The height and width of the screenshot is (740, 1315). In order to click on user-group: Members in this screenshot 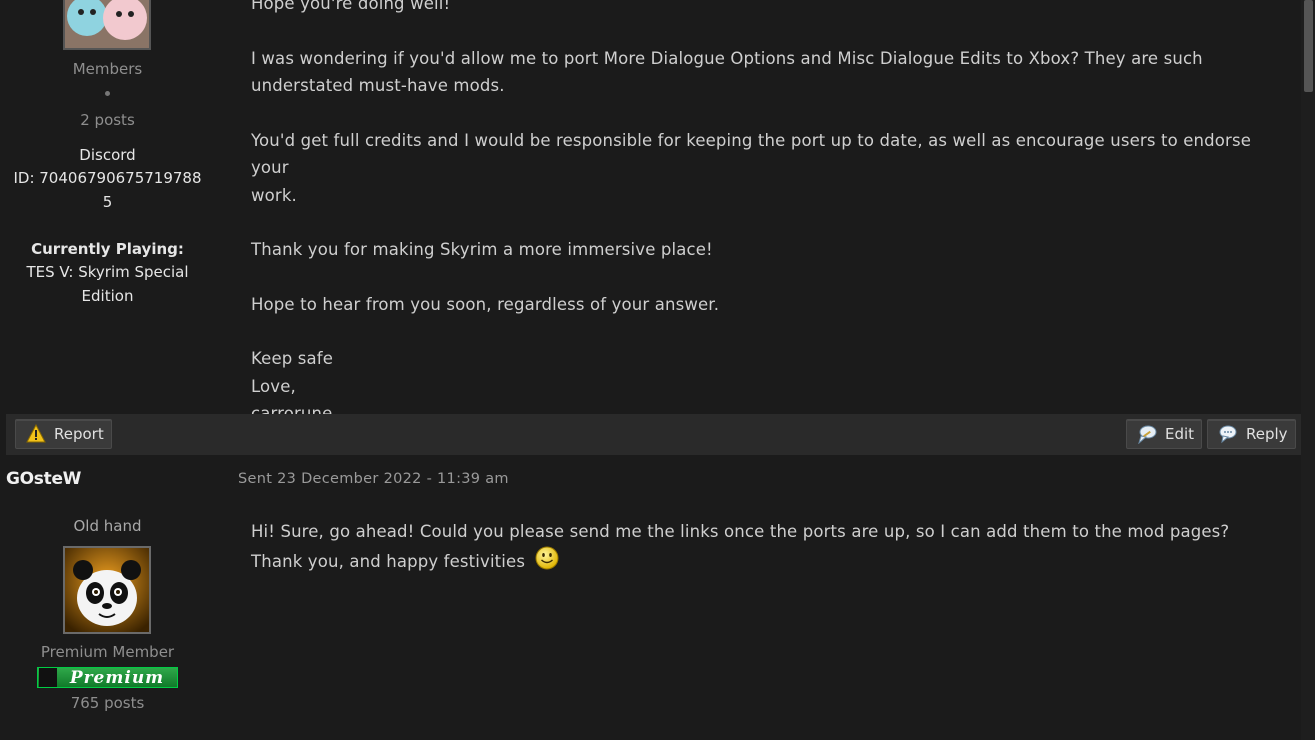, I will do `click(107, 69)`.